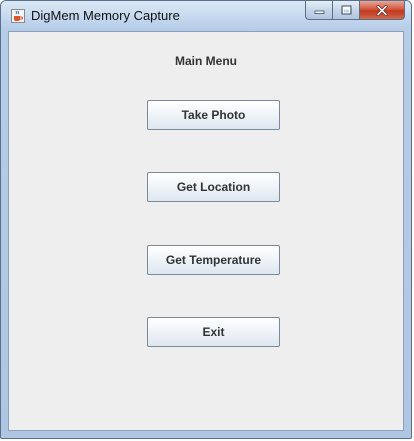  I want to click on maximize-icon, so click(346, 10).